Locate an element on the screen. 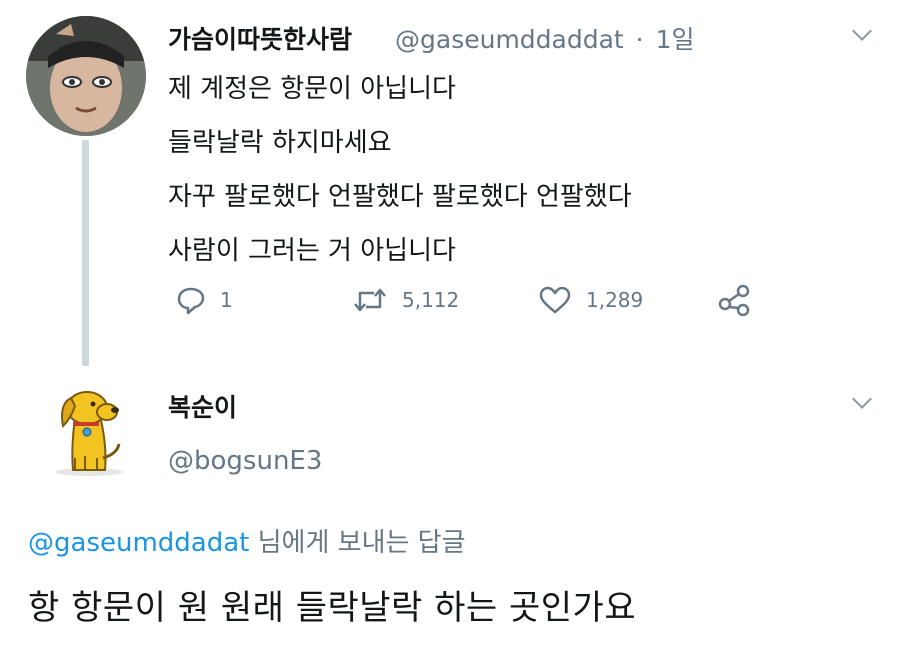 The width and height of the screenshot is (900, 652). reply-text: 항 항문이 원 원래 들락날락 하는 곳인가요 is located at coordinates (332, 608).